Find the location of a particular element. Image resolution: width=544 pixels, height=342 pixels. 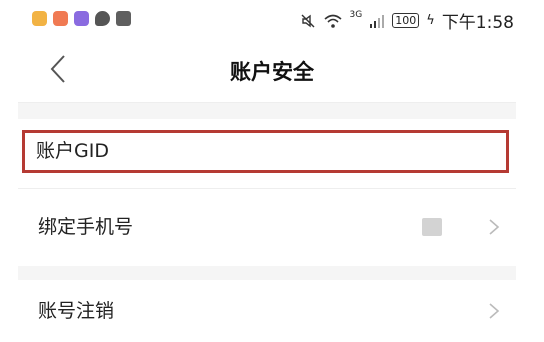

wifi-icon is located at coordinates (333, 21).